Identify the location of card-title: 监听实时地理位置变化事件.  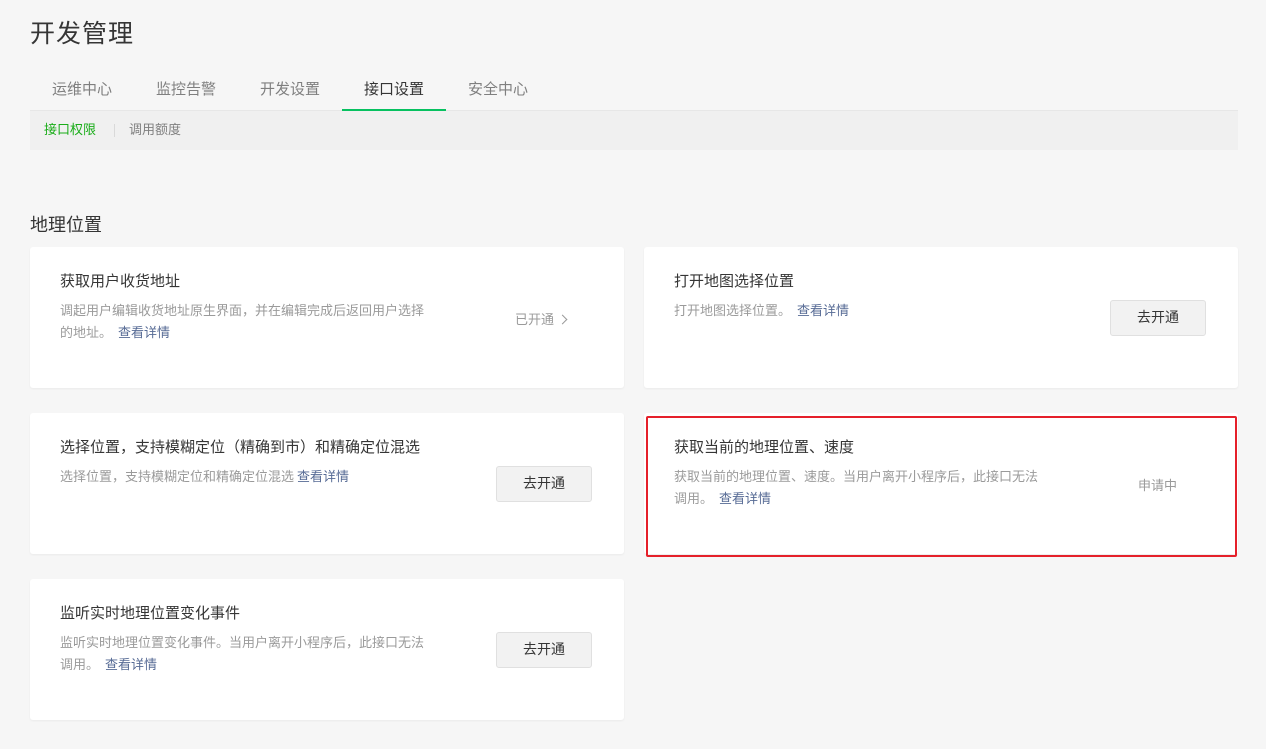
(150, 613).